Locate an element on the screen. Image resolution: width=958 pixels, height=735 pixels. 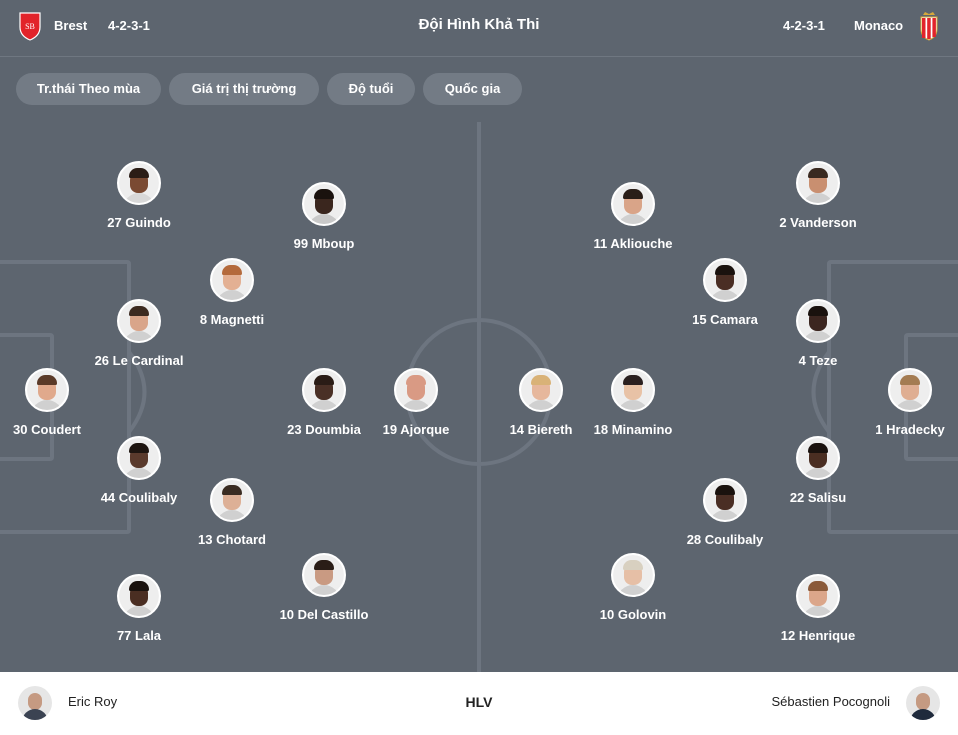
player-name: 99 Mboup is located at coordinates (324, 243).